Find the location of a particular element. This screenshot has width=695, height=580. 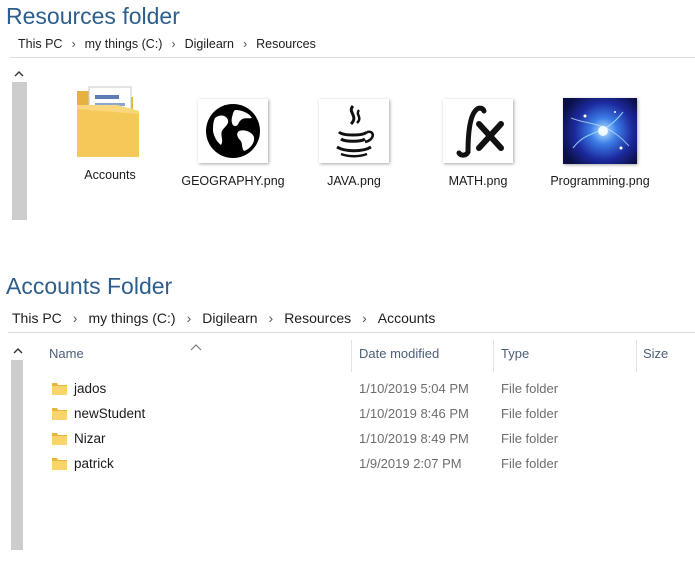

item-math-png: MATH.png is located at coordinates (478, 141).